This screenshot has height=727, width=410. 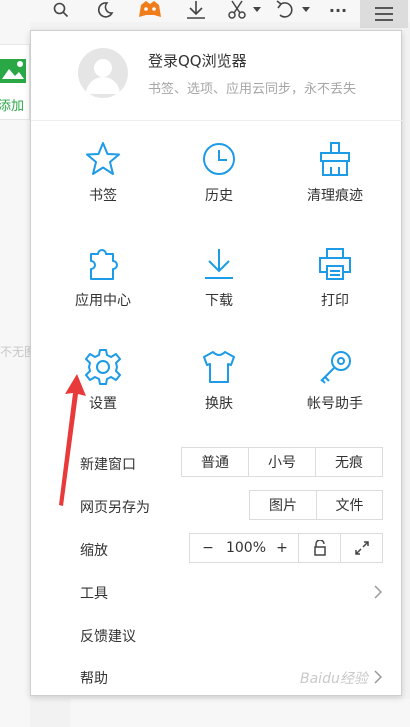 I want to click on menu-item-tools: 工具, so click(x=217, y=592).